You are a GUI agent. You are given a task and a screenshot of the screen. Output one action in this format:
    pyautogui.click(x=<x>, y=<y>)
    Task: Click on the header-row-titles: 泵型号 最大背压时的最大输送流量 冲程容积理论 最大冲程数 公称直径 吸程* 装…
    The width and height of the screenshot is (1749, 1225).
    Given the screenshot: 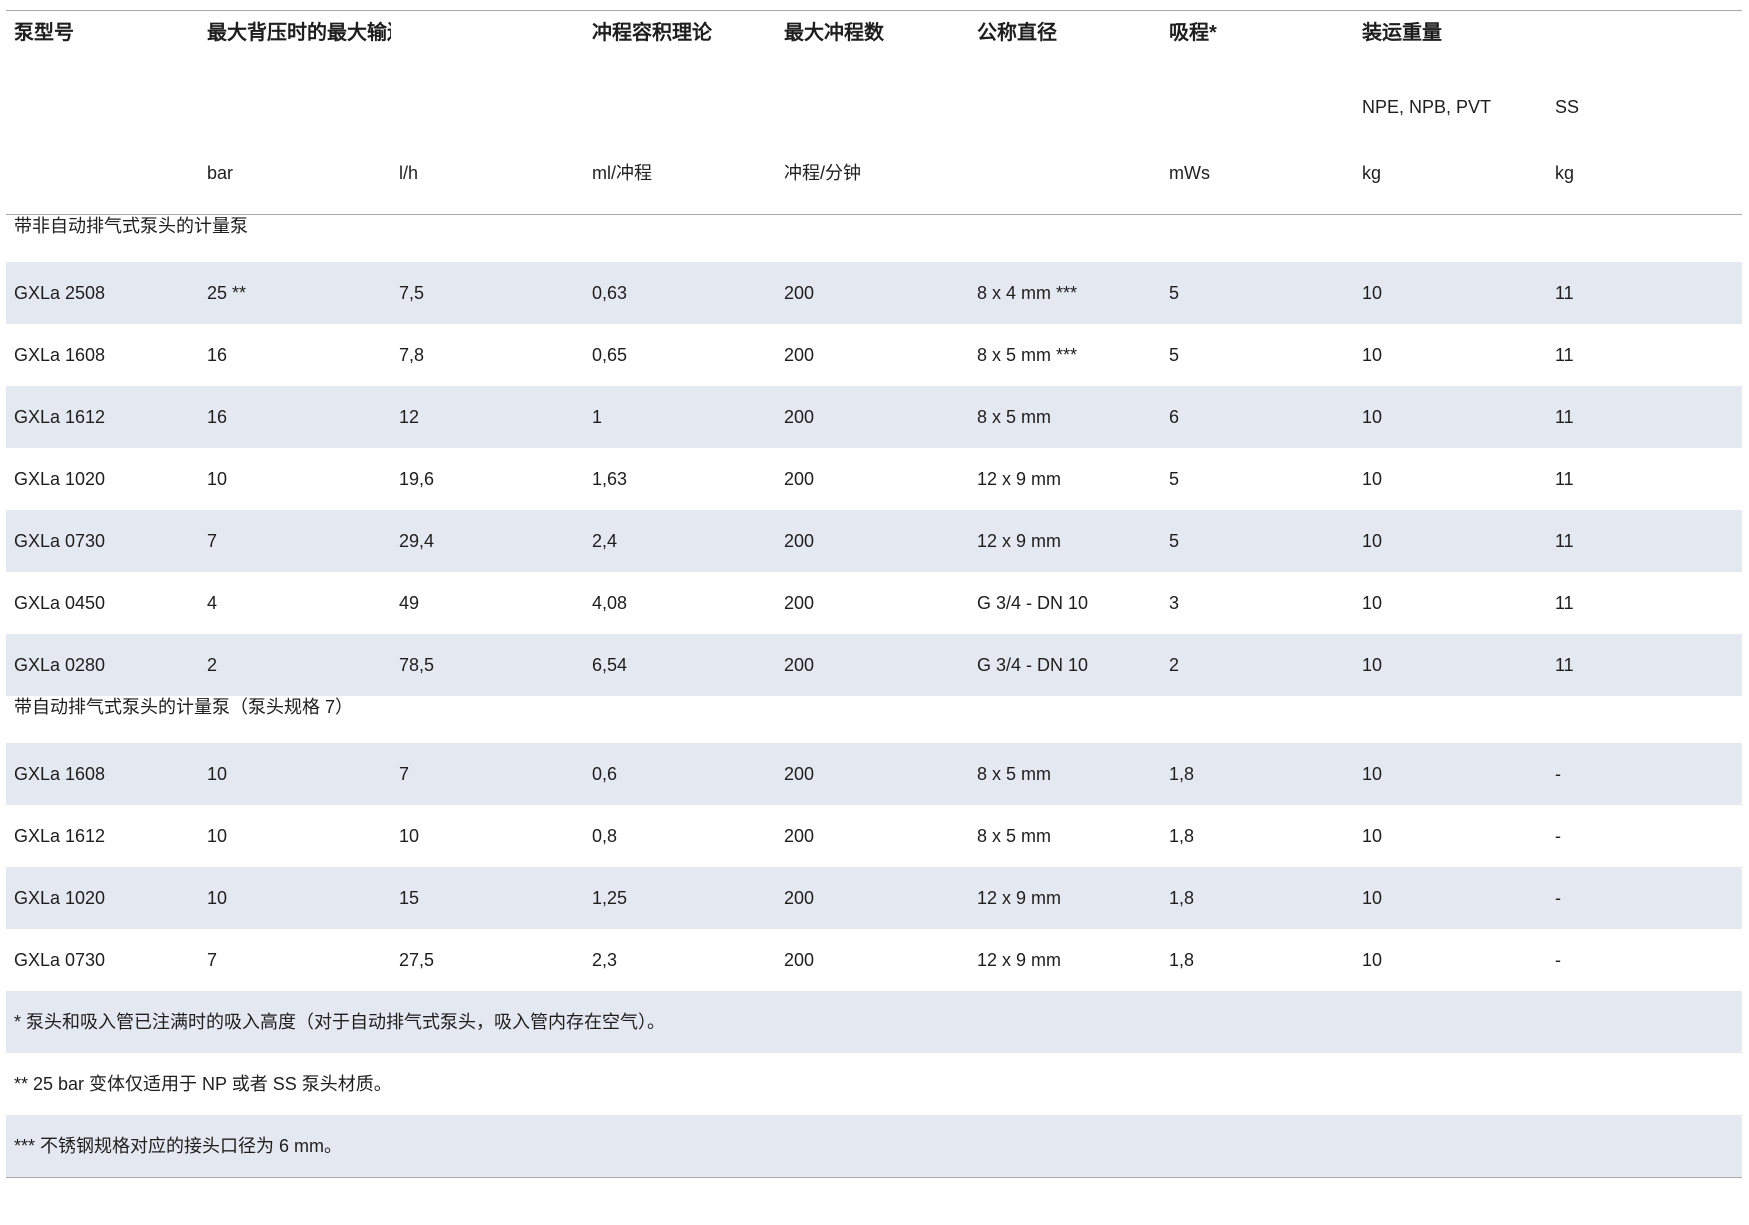 What is the action you would take?
    pyautogui.click(x=874, y=40)
    